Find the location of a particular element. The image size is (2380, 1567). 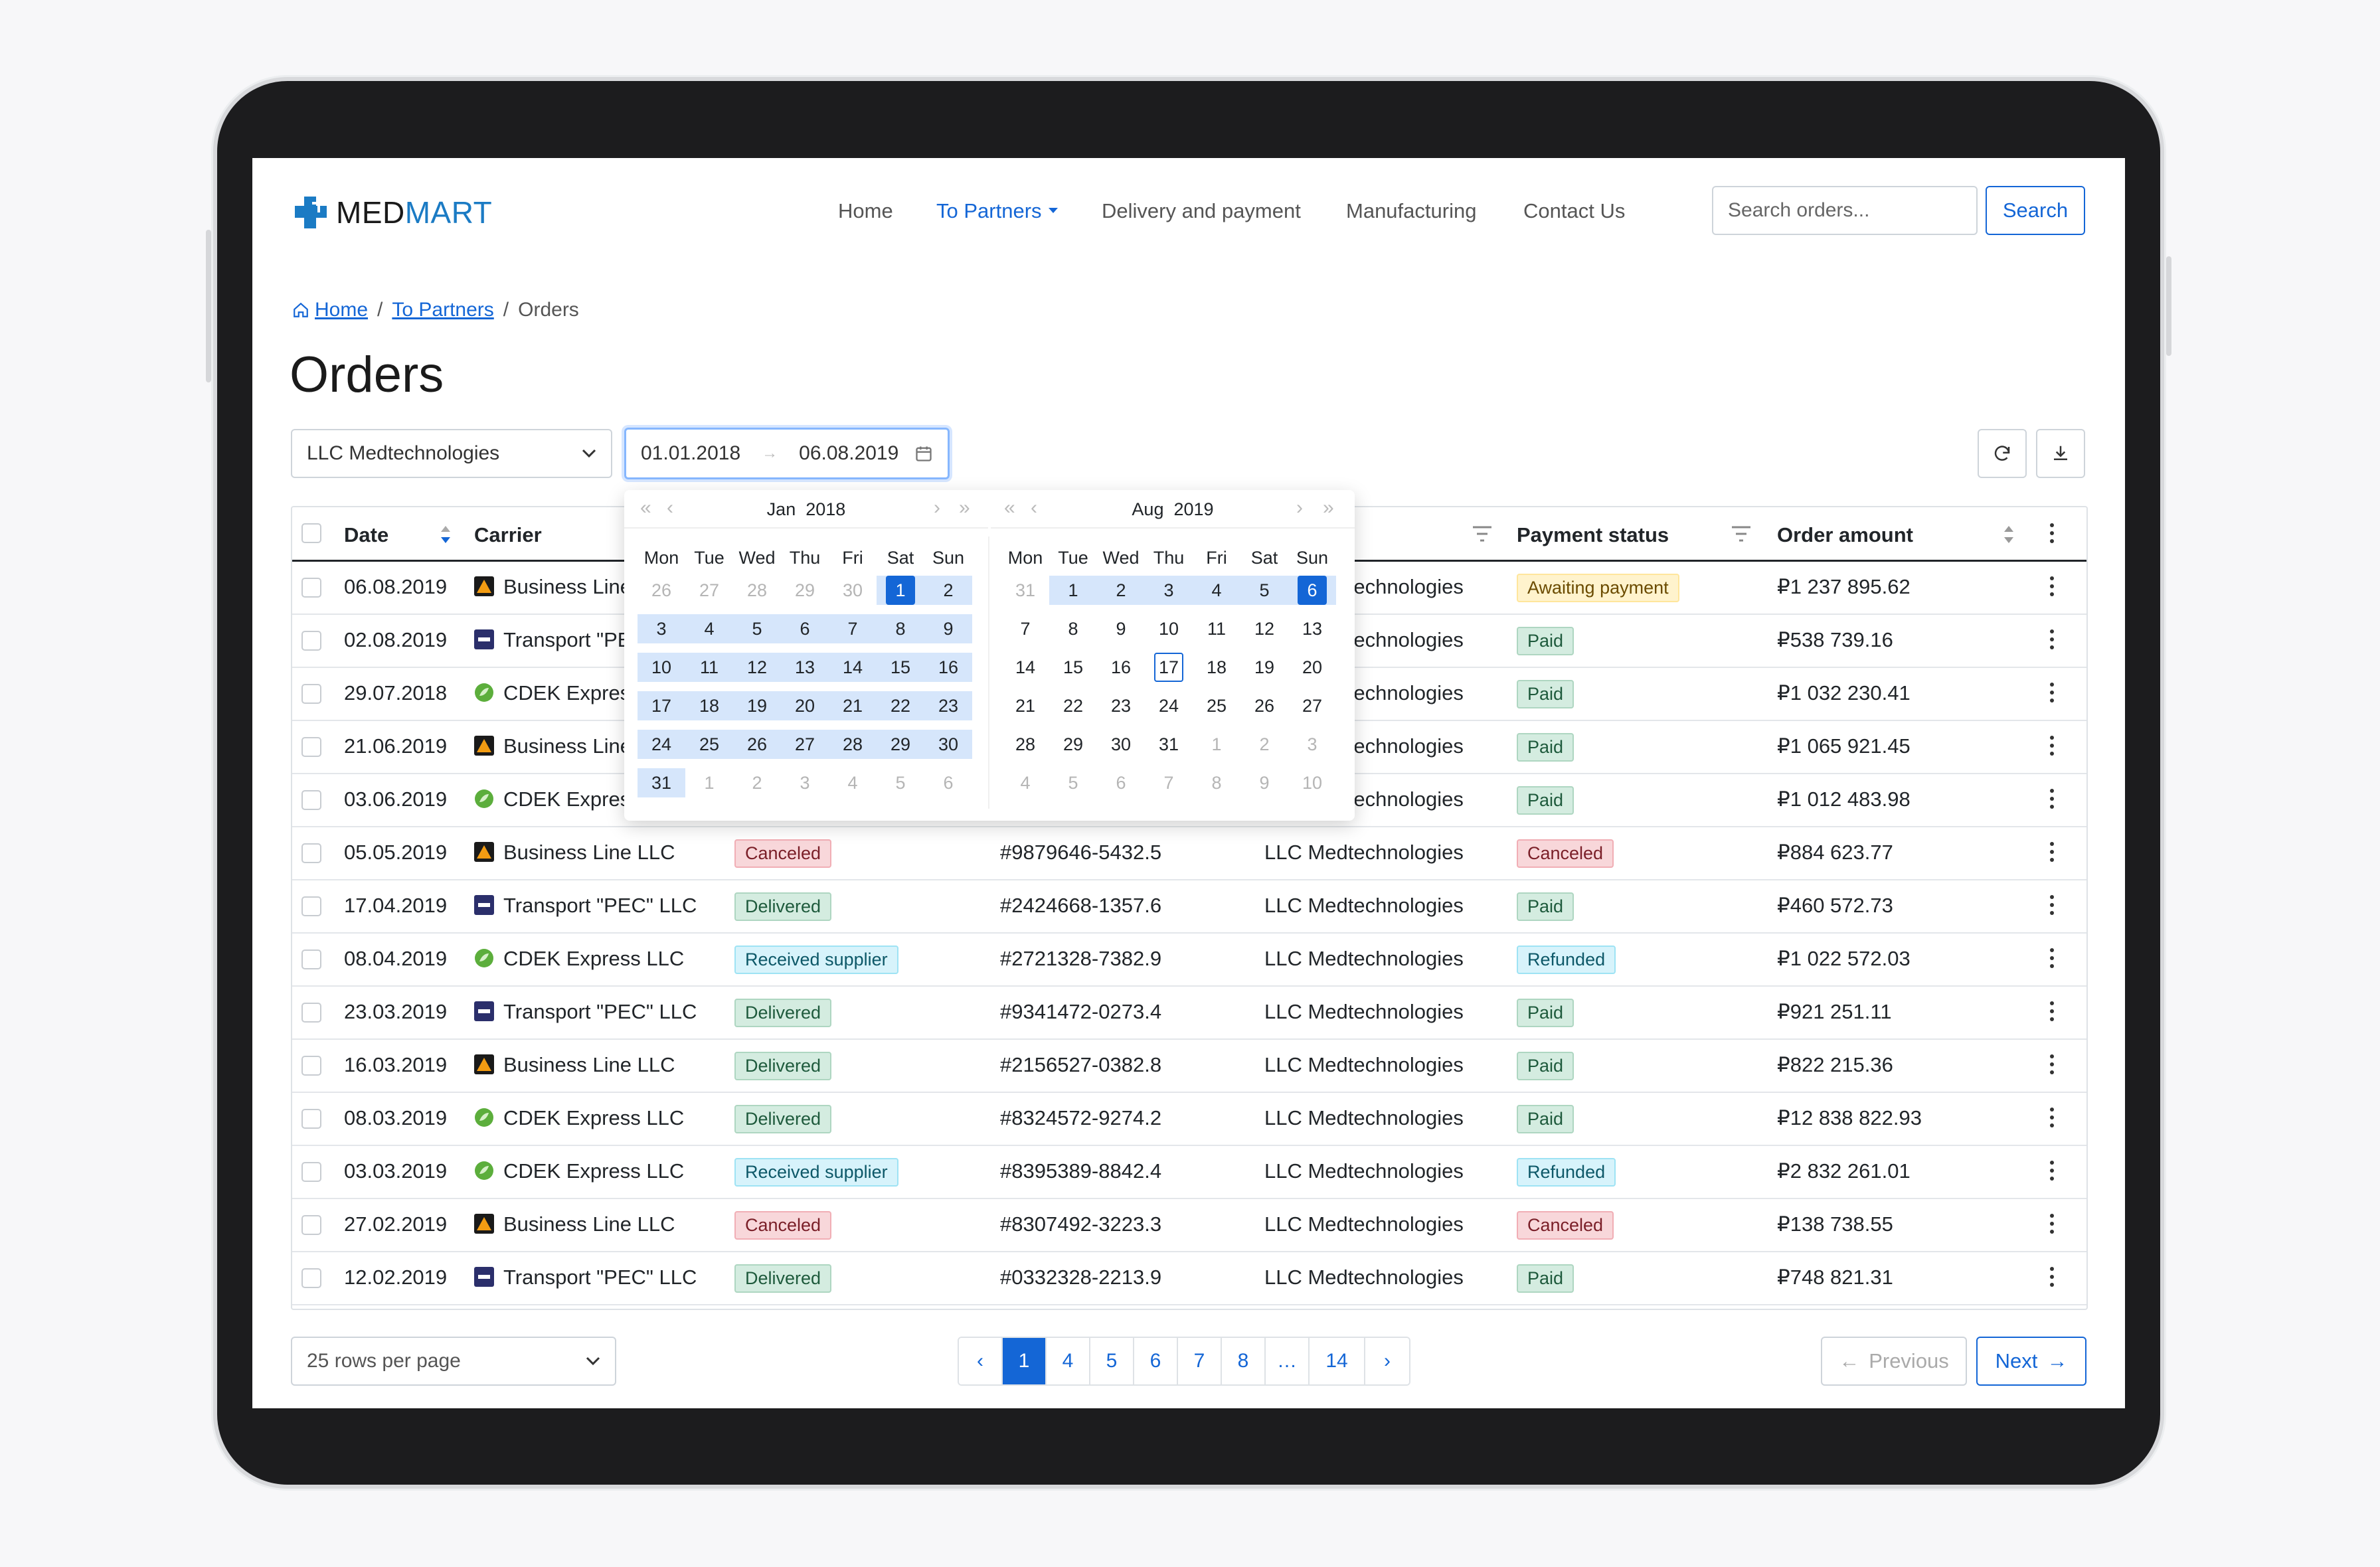

filter-icon is located at coordinates (1482, 534).